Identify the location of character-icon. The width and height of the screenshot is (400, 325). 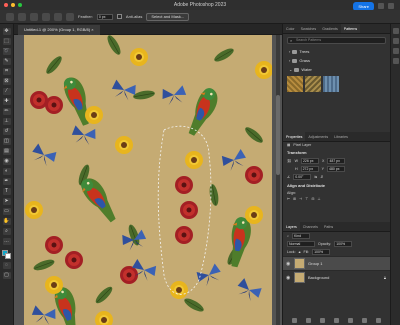
(395, 51).